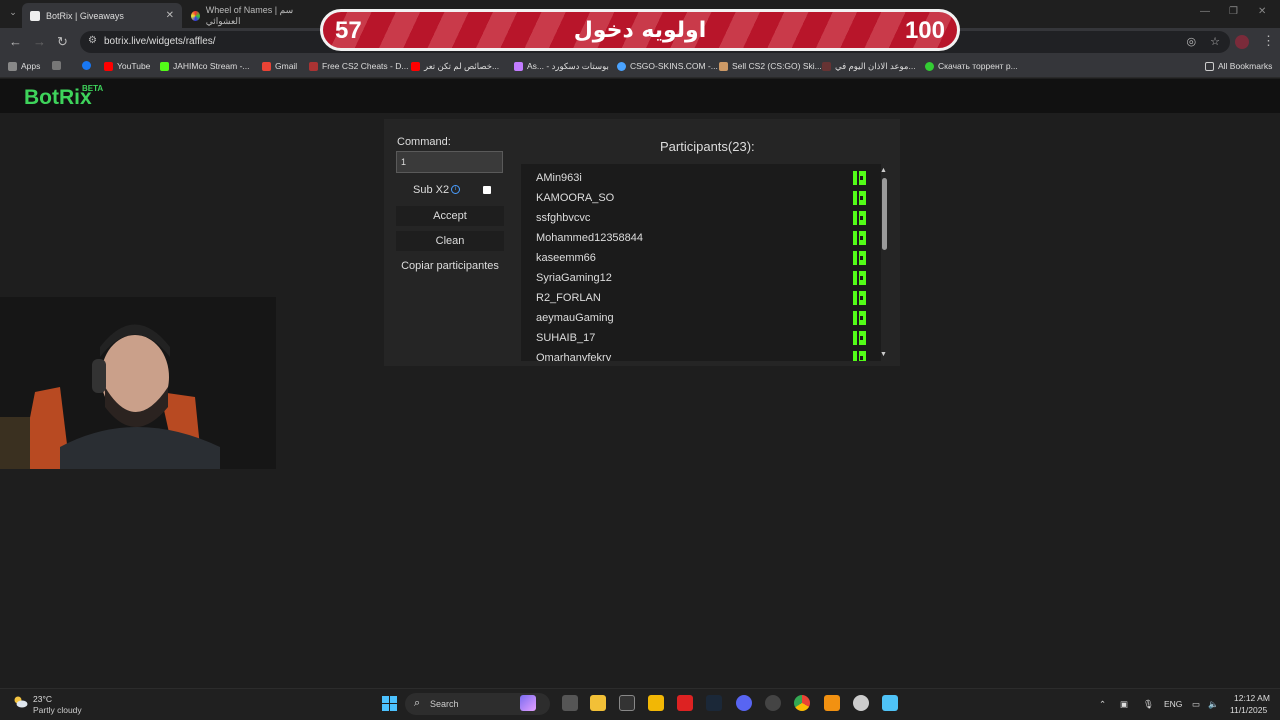  I want to click on task-view-icon, so click(570, 703).